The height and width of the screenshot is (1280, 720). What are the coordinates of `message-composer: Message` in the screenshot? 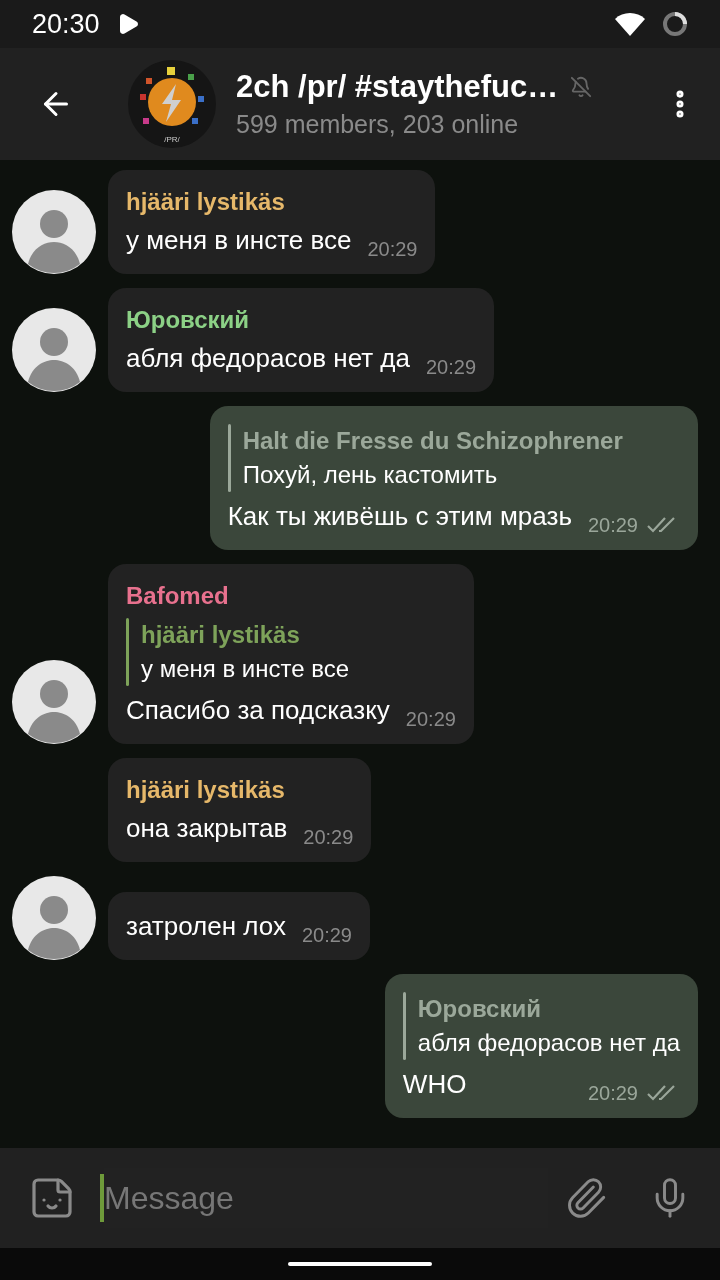 It's located at (360, 1198).